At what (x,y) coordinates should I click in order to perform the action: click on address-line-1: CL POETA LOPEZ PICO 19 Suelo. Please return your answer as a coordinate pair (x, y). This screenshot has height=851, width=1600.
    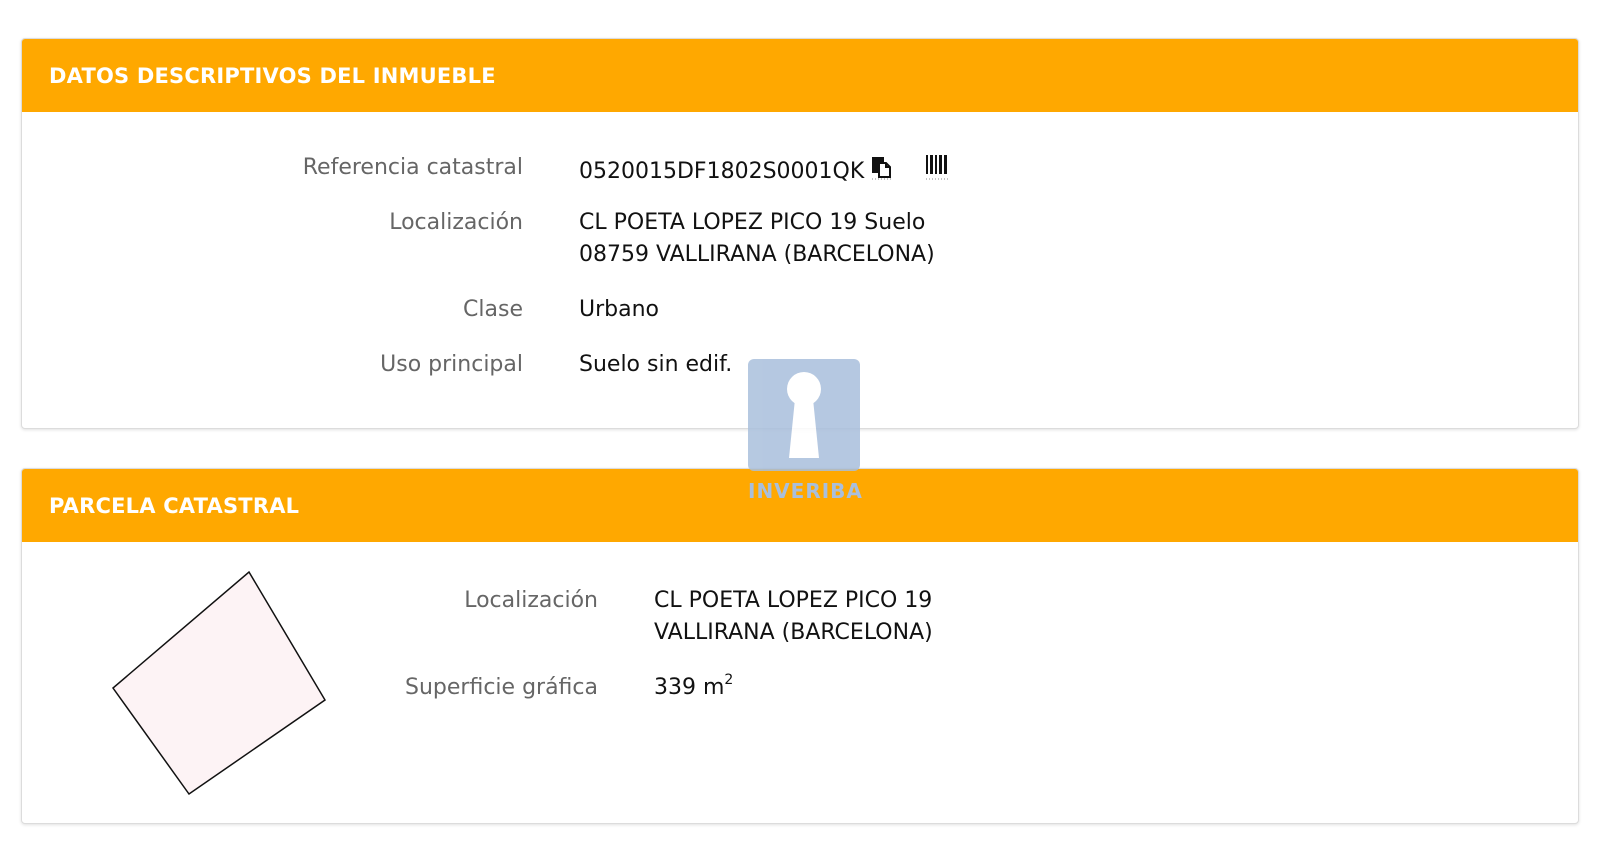
    Looking at the image, I should click on (752, 222).